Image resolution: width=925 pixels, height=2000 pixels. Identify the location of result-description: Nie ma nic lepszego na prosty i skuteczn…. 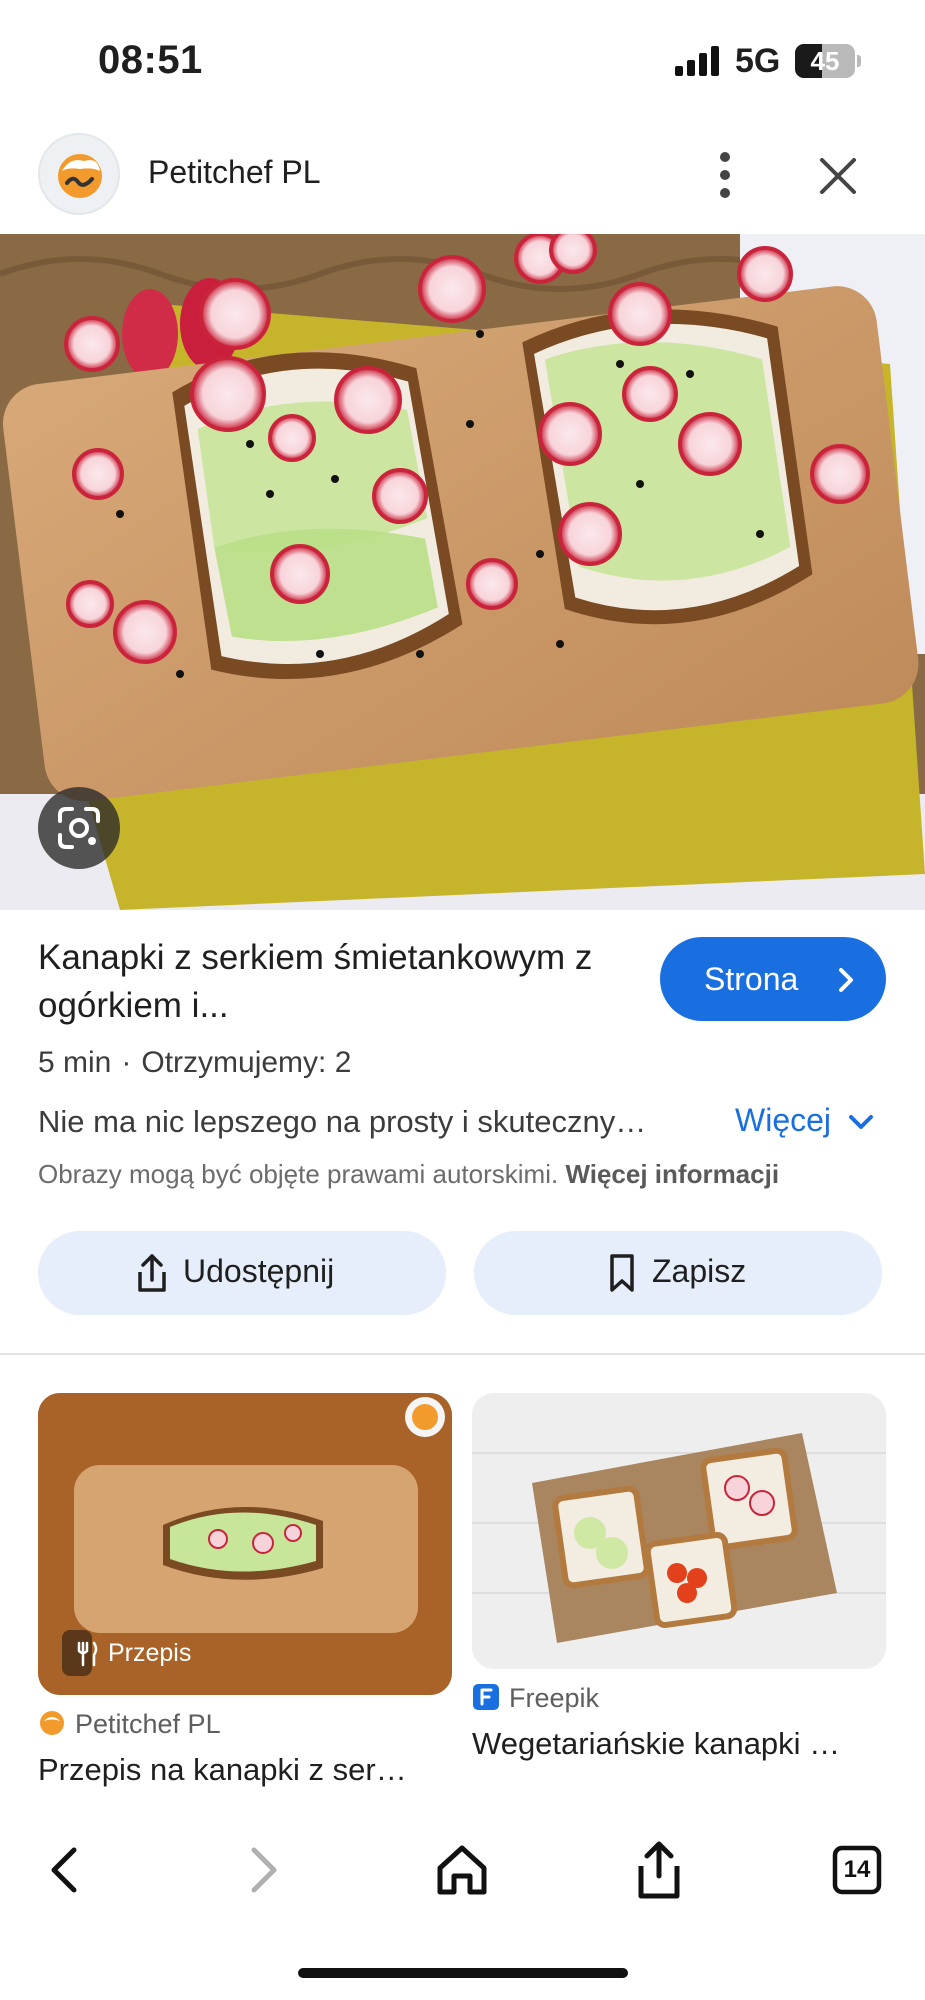
(342, 1121).